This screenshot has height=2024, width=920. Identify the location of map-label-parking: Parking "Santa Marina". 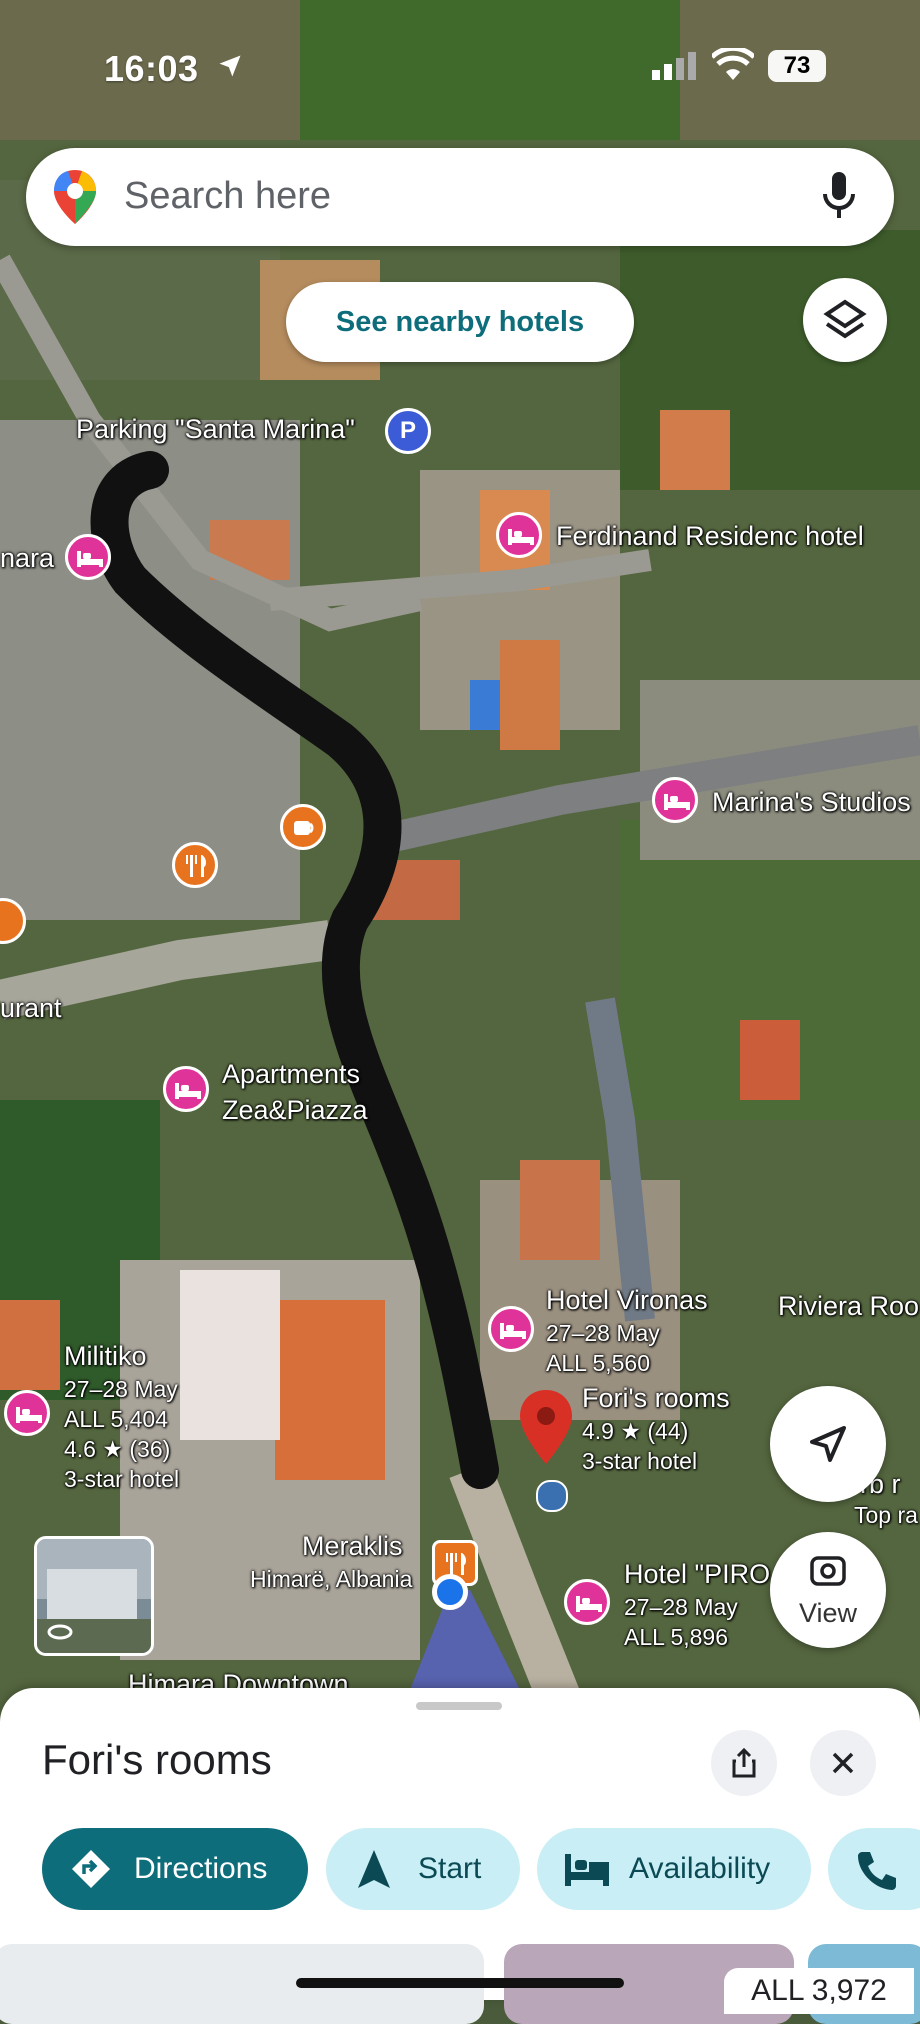
(215, 429).